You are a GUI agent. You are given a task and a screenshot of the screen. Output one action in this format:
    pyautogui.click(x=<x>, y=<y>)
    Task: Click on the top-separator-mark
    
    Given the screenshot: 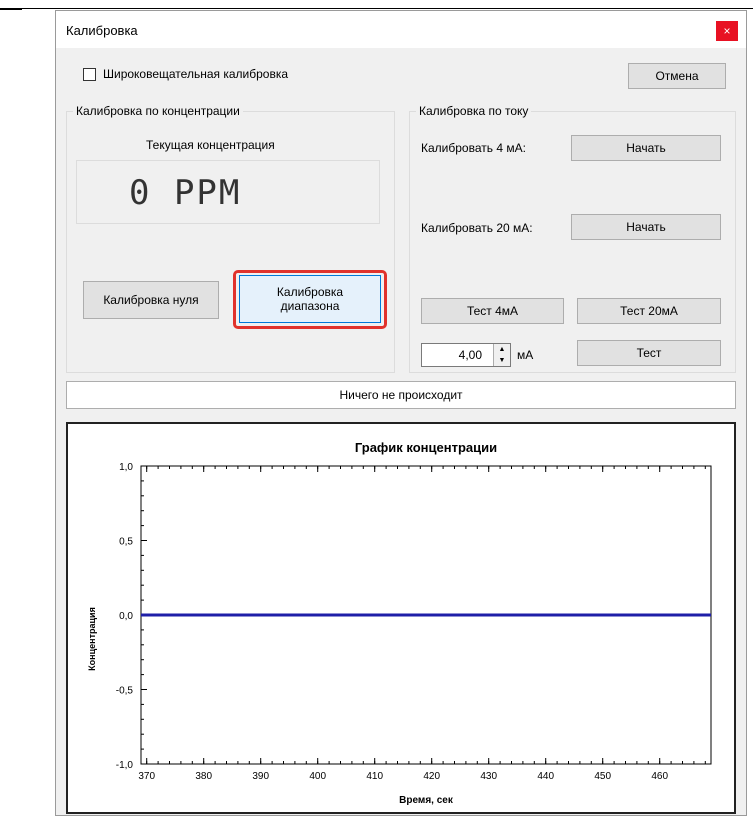 What is the action you would take?
    pyautogui.click(x=11, y=9)
    